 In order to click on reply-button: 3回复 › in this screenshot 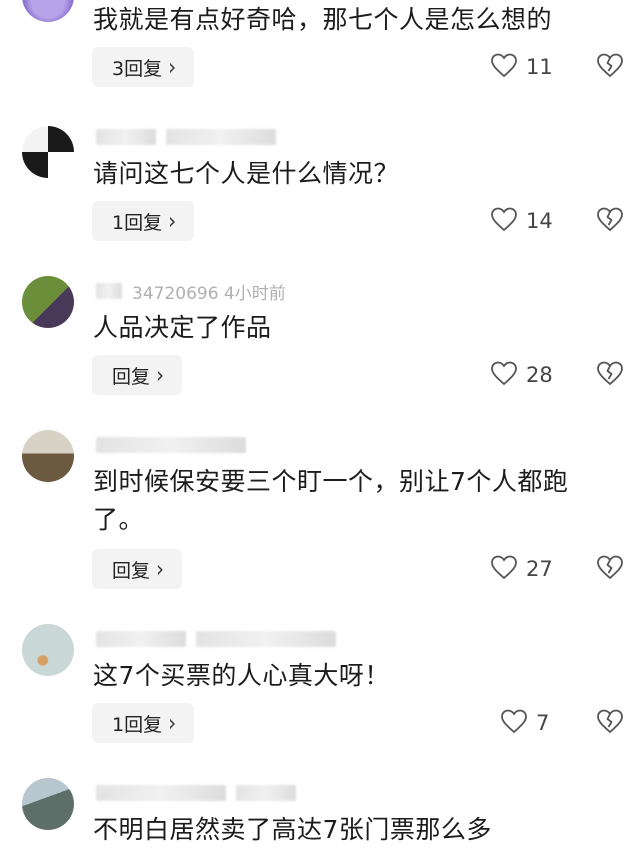, I will do `click(143, 67)`.